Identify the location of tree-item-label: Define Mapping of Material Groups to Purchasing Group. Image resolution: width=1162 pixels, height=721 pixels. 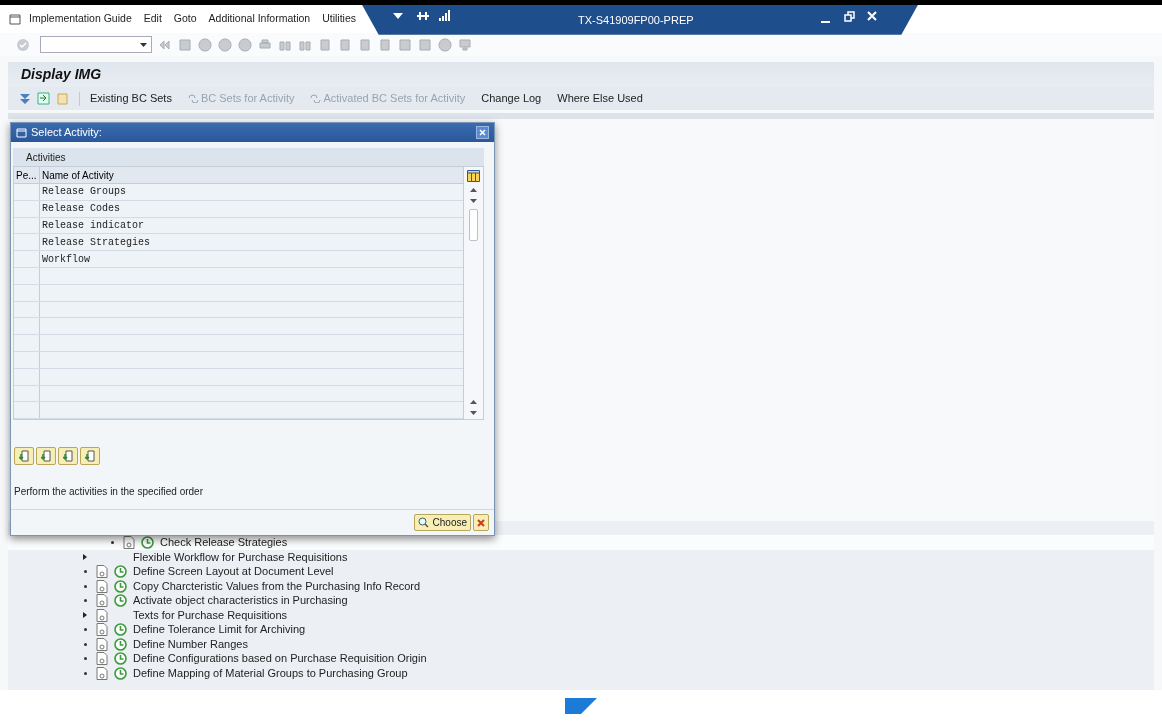
(270, 673).